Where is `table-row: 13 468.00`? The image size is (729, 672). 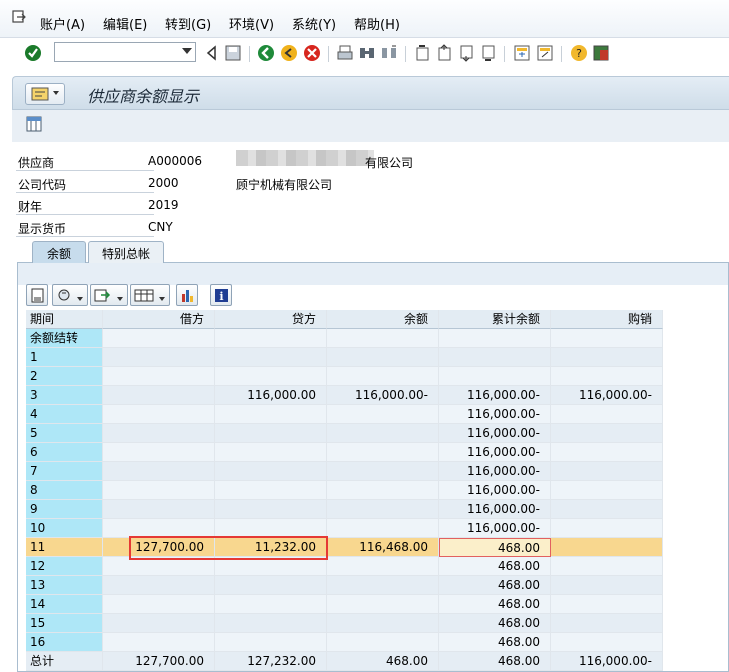
table-row: 13 468.00 is located at coordinates (344, 585).